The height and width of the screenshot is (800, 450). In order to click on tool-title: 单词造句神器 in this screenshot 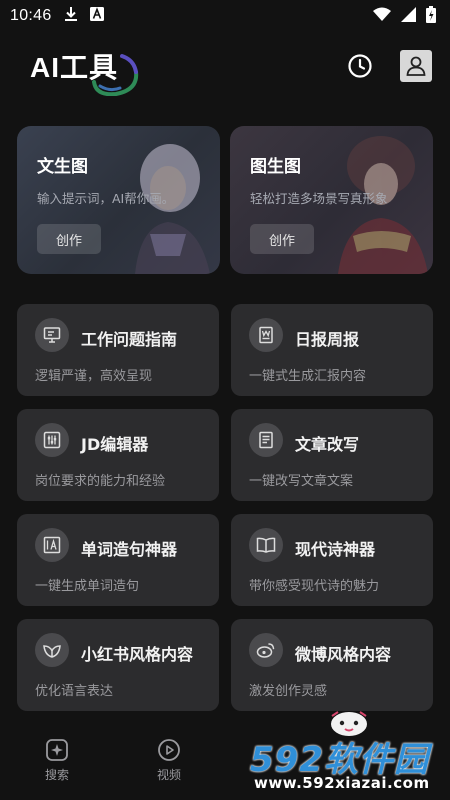, I will do `click(129, 549)`.